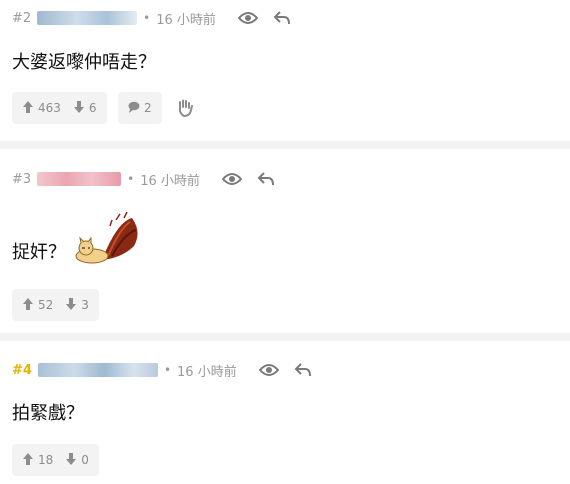 This screenshot has width=570, height=484. What do you see at coordinates (22, 370) in the screenshot?
I see `post-number: #4` at bounding box center [22, 370].